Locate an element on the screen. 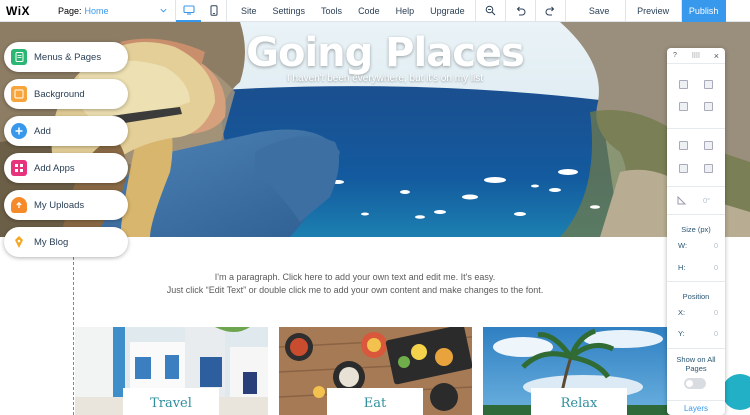  page-selector: Page: Home is located at coordinates (108, 11).